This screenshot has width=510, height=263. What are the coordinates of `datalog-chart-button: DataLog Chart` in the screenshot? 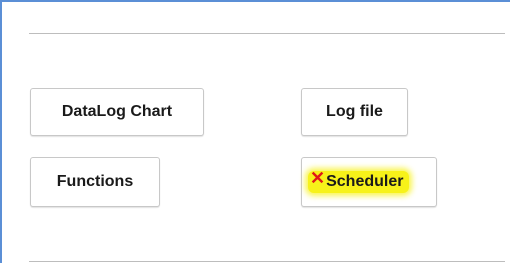 It's located at (117, 112).